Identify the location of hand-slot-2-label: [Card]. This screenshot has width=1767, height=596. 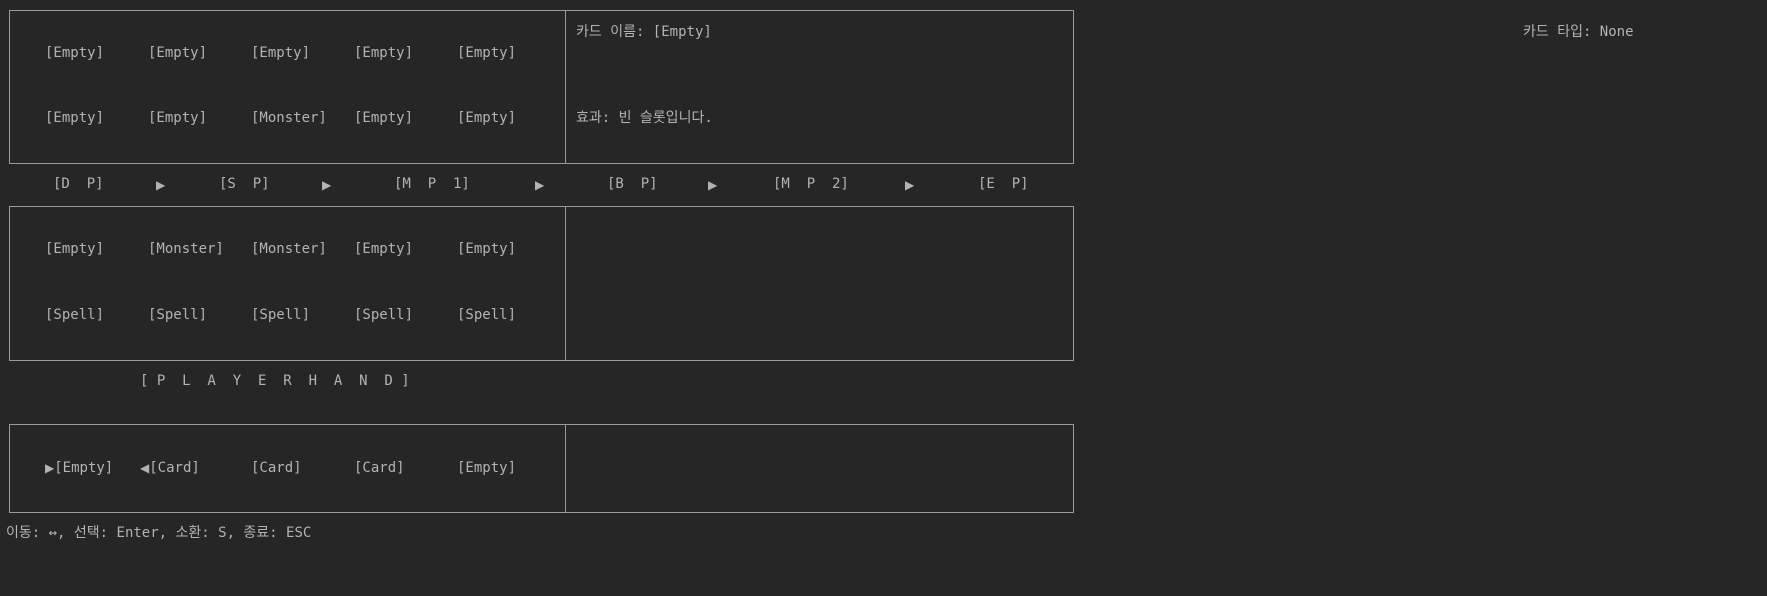
(174, 468).